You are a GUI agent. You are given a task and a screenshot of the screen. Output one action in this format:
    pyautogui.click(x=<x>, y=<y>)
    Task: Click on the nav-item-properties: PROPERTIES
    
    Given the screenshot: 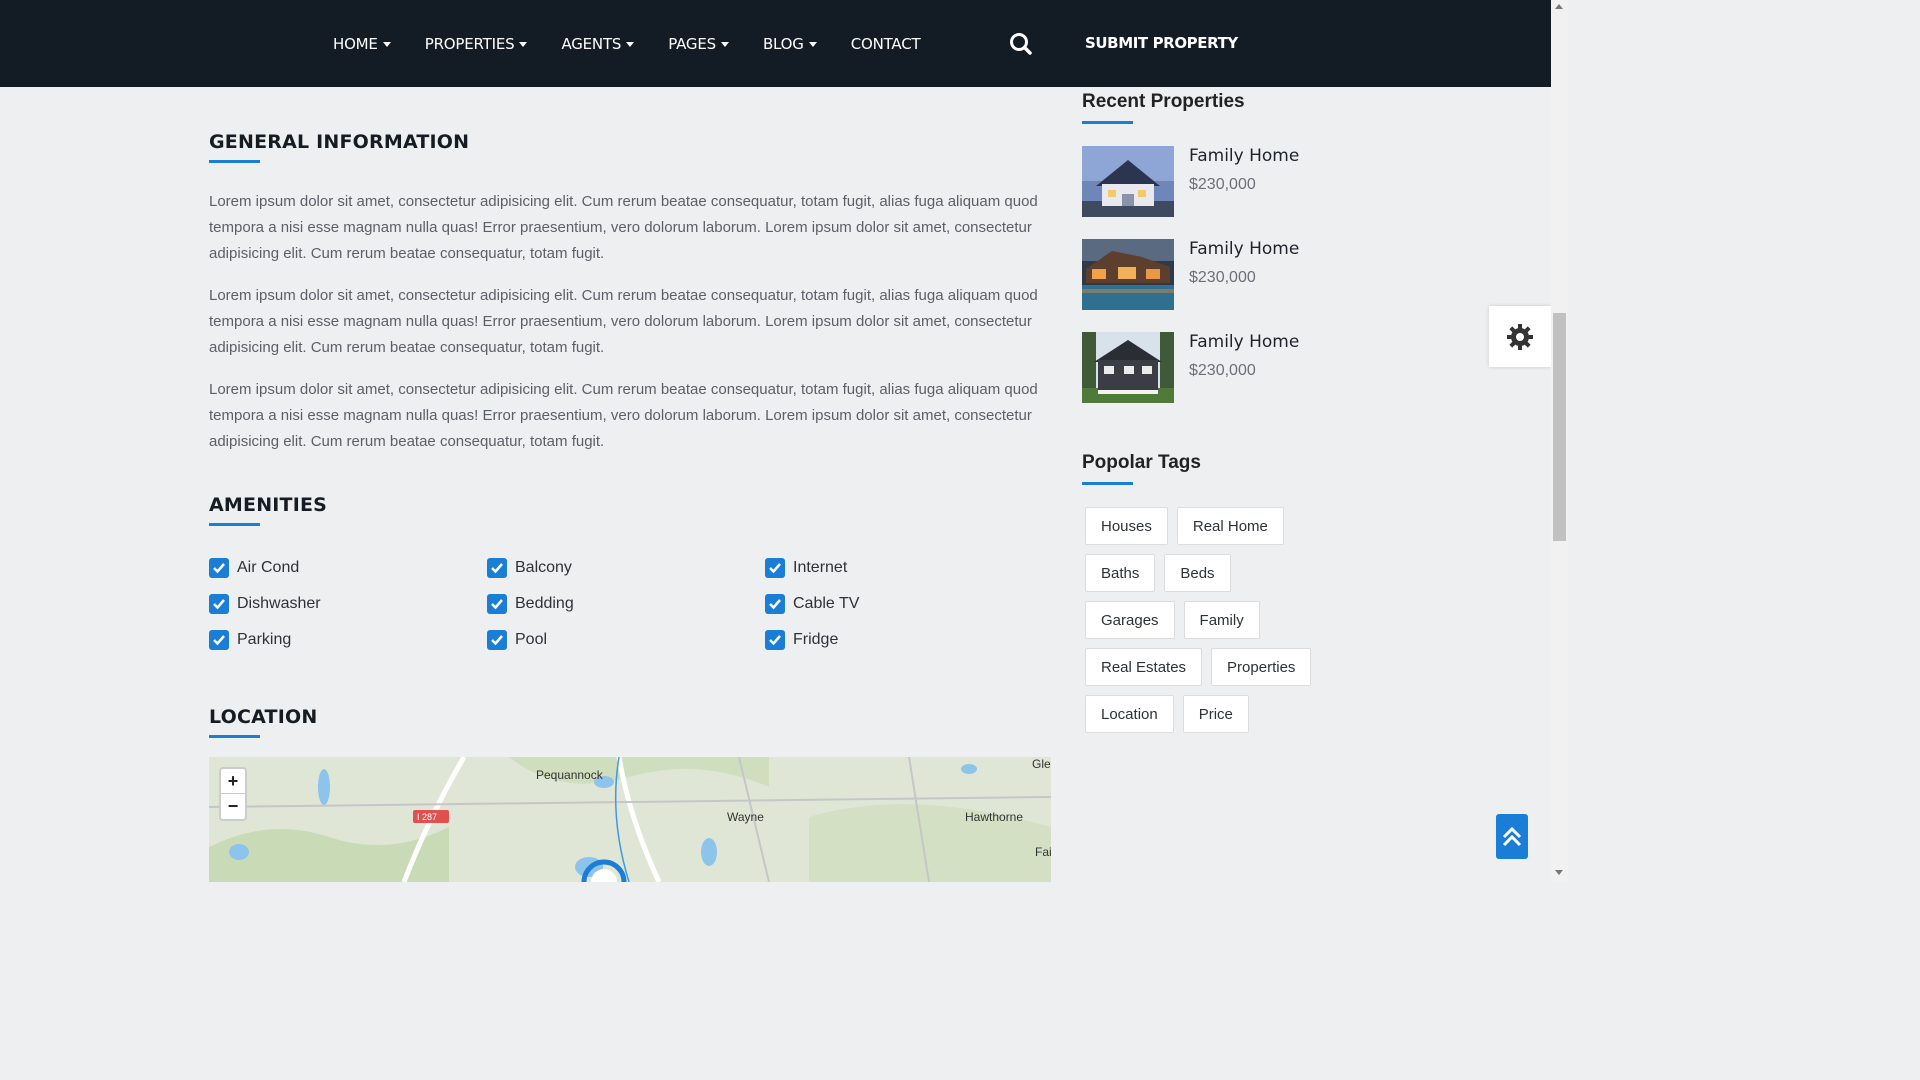 What is the action you would take?
    pyautogui.click(x=476, y=44)
    